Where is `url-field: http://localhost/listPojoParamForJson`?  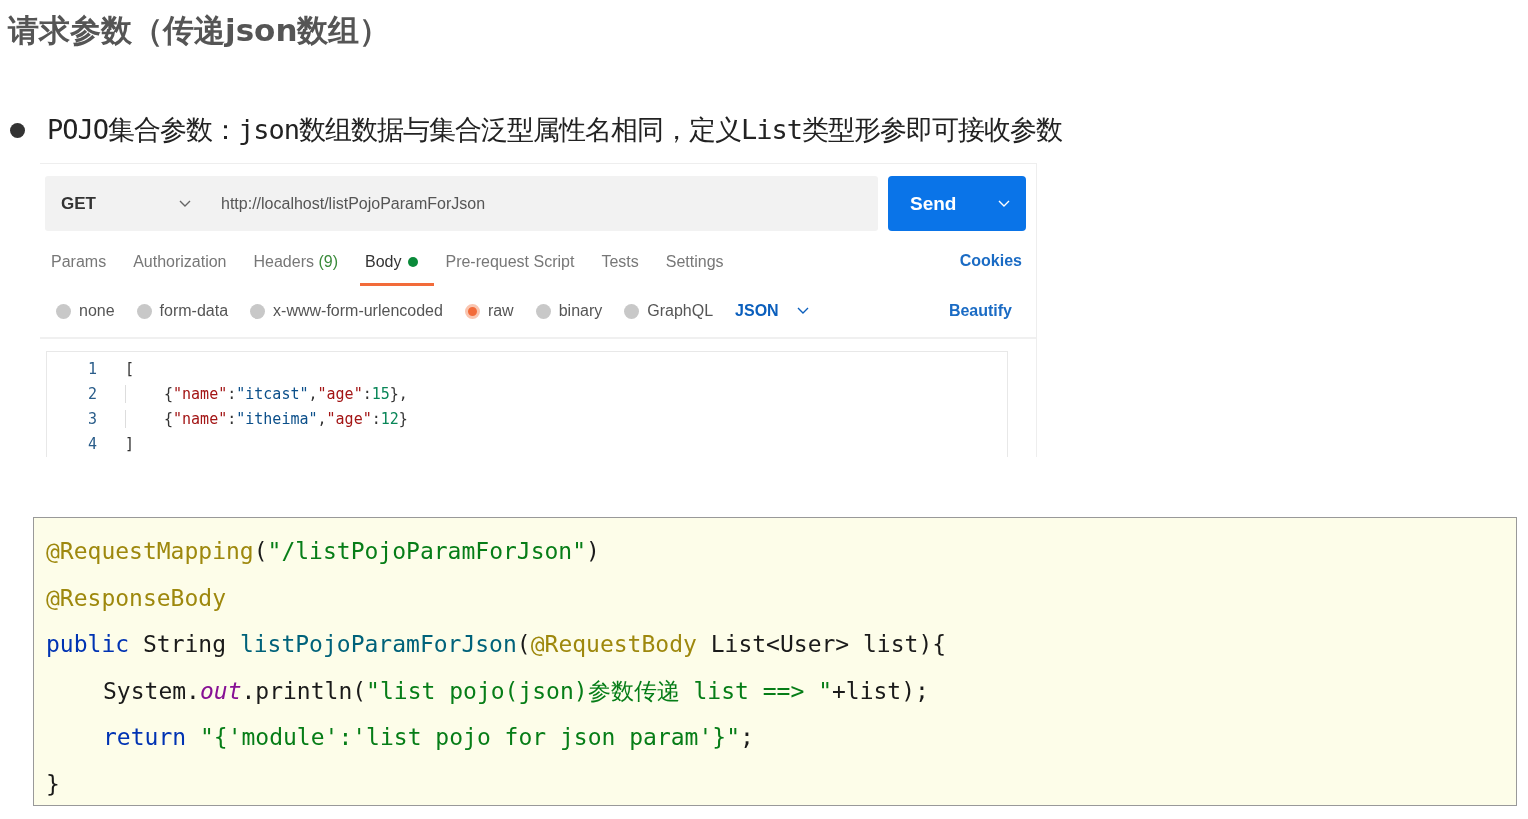 url-field: http://localhost/listPojoParamForJson is located at coordinates (541, 203).